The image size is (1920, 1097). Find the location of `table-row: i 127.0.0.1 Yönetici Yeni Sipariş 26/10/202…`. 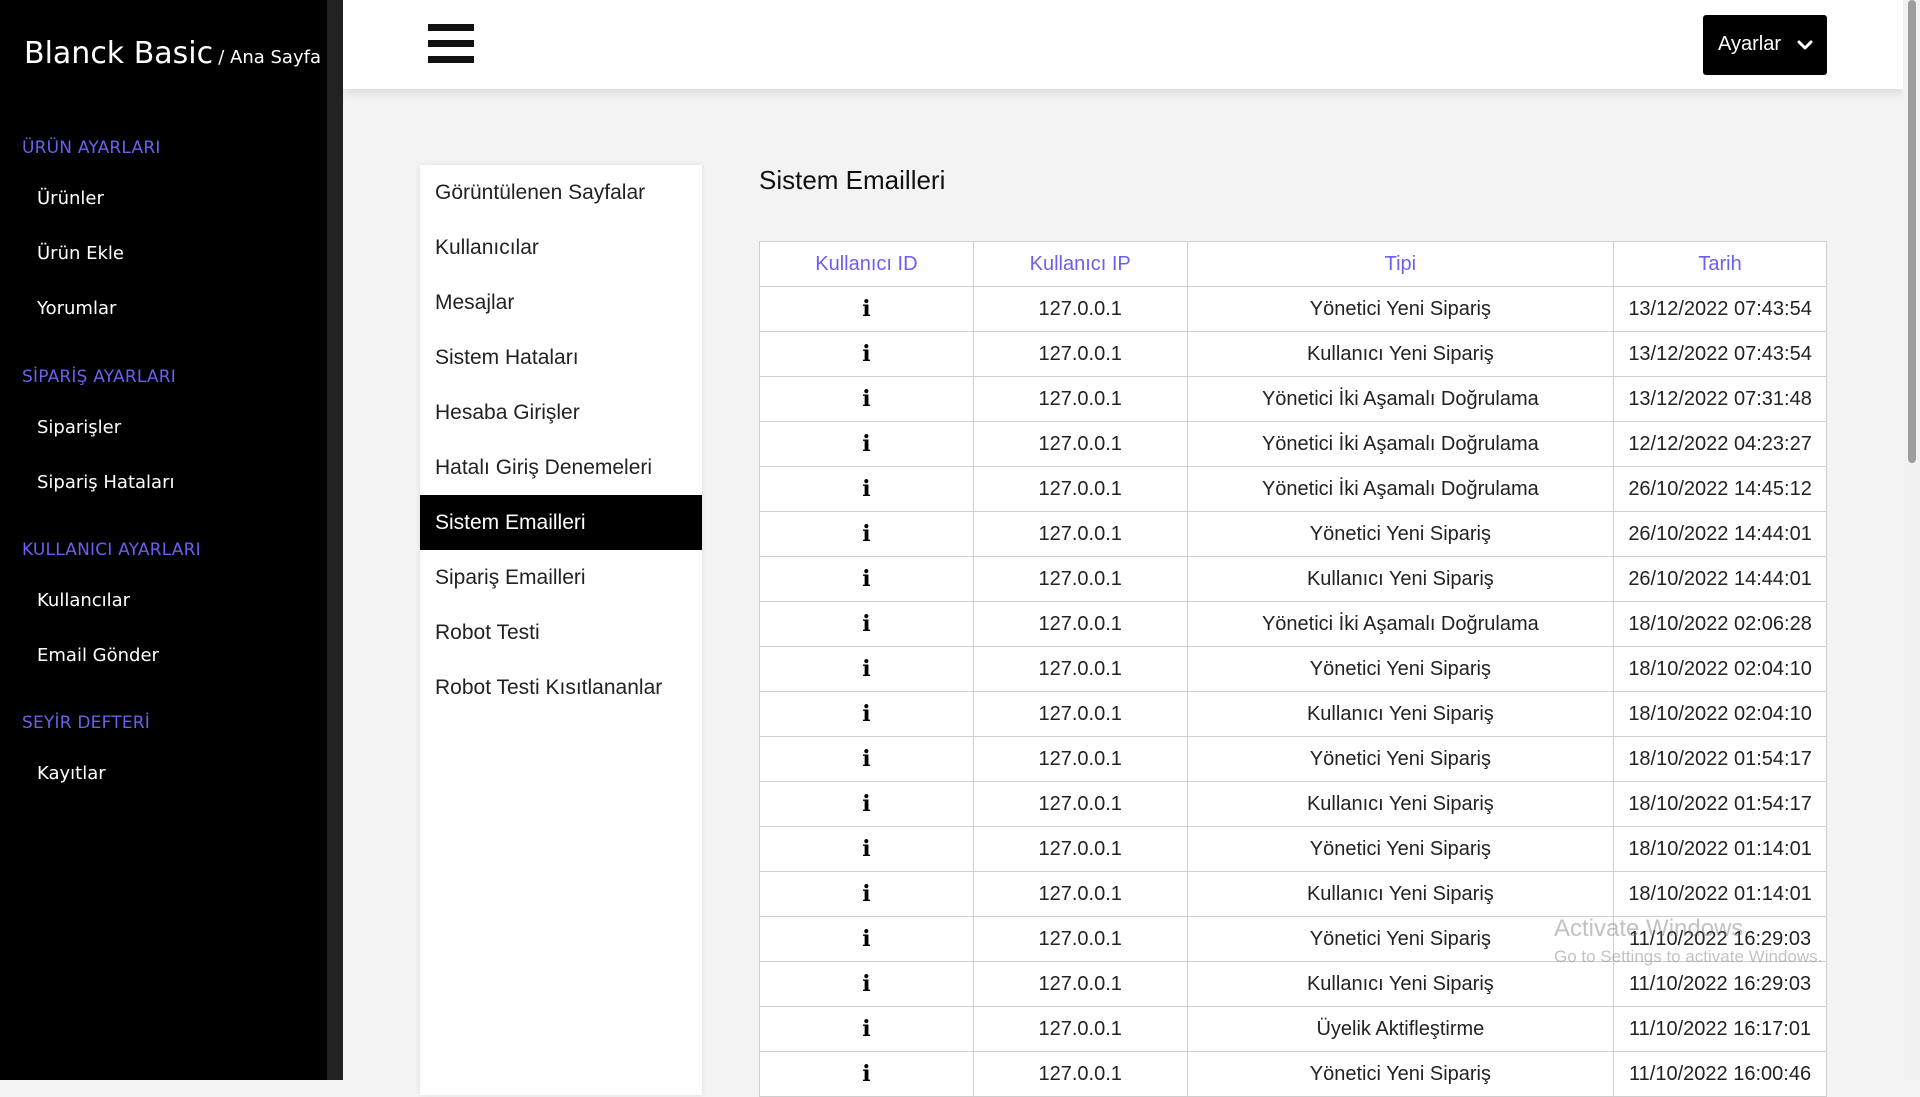

table-row: i 127.0.0.1 Yönetici Yeni Sipariş 26/10/202… is located at coordinates (1293, 534).